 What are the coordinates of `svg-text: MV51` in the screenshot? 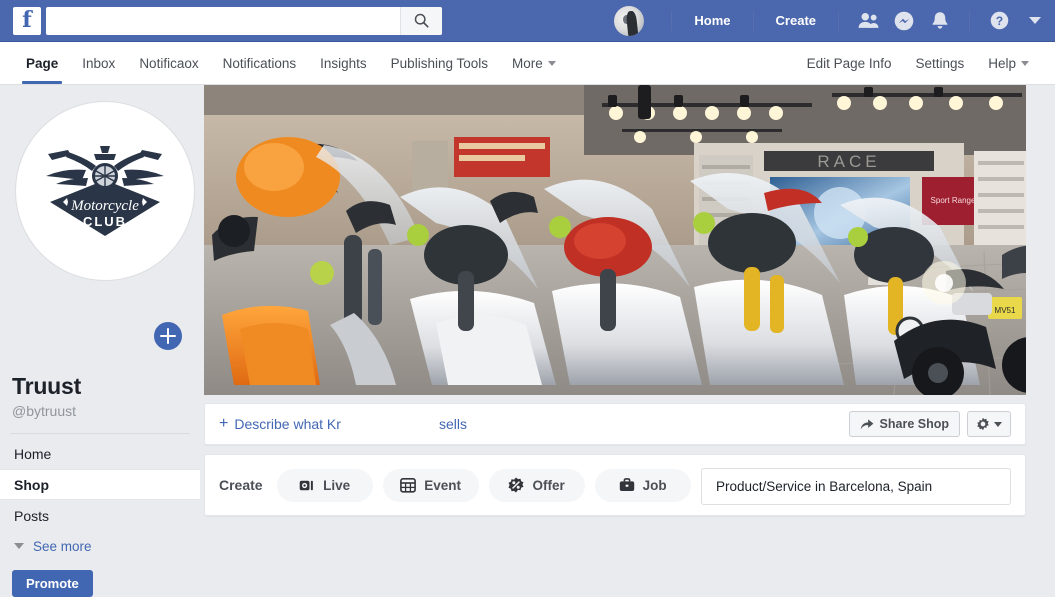 It's located at (1005, 310).